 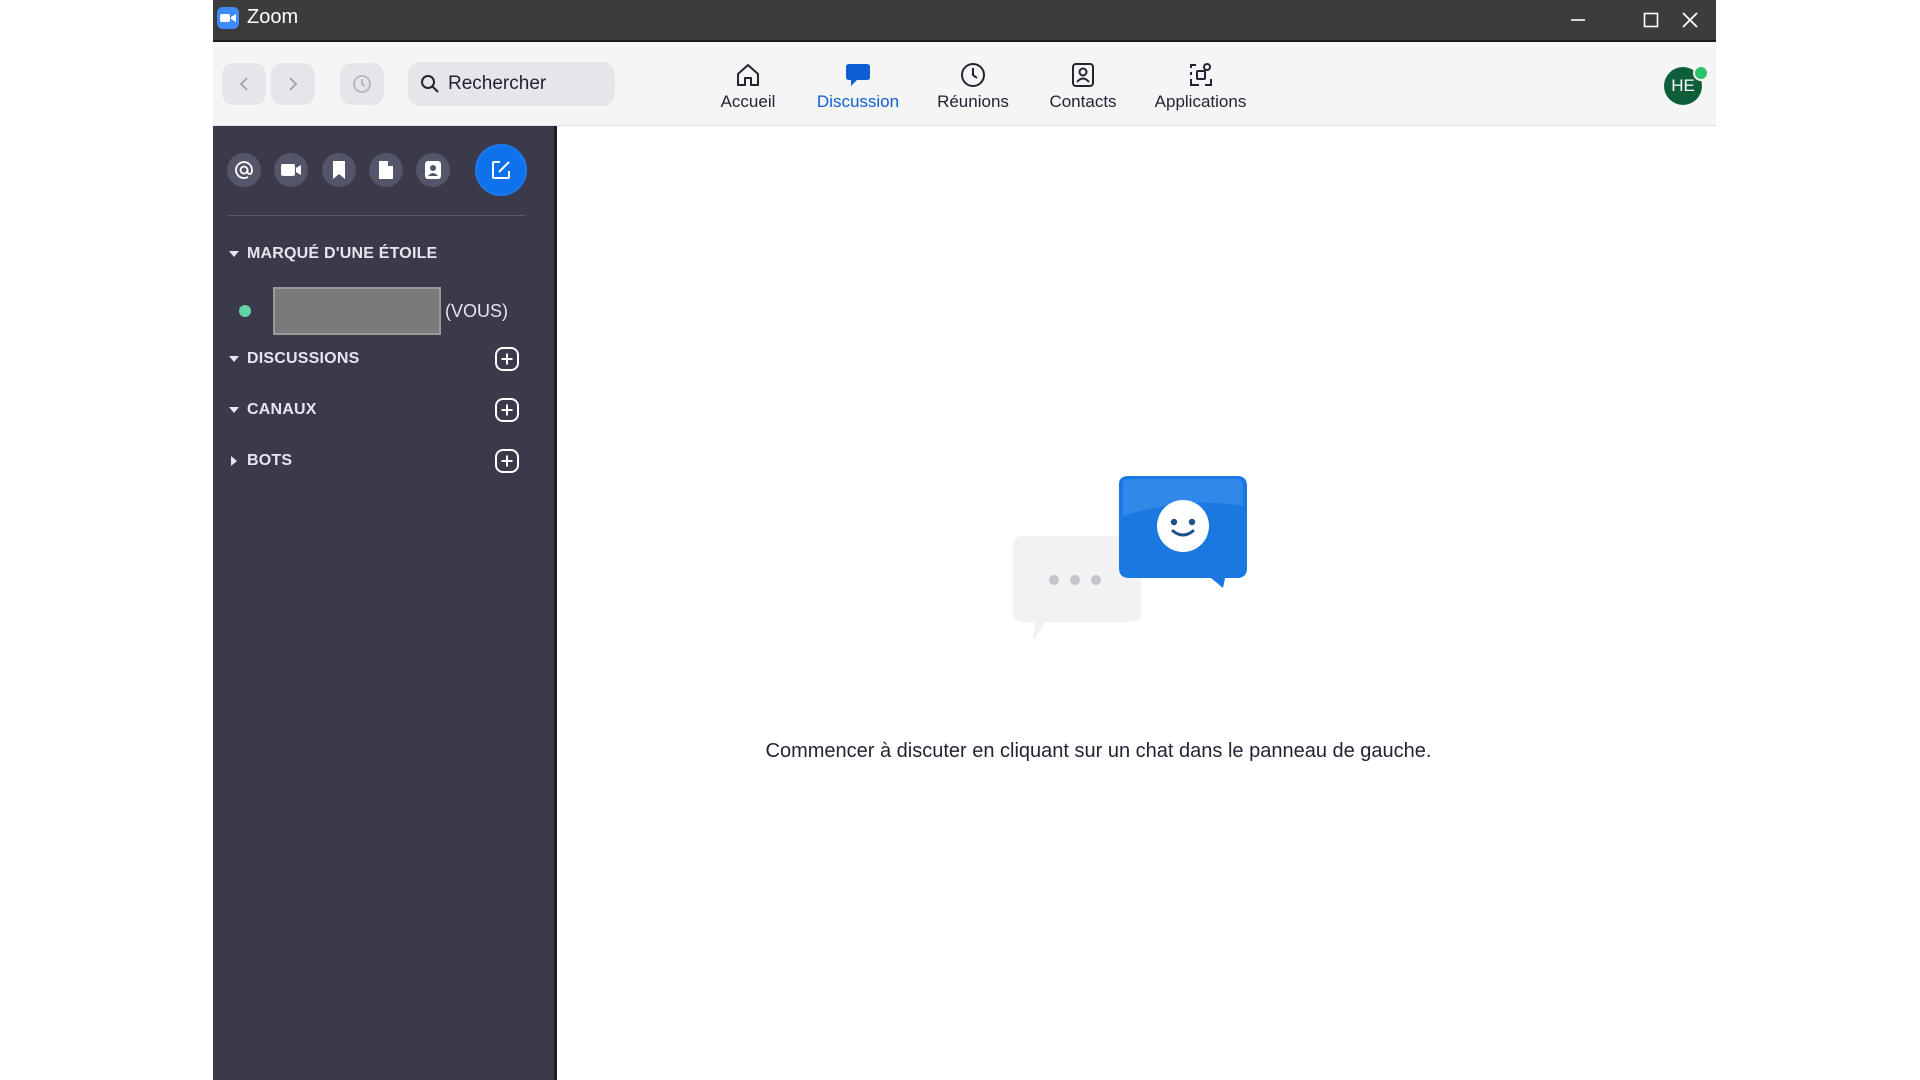 What do you see at coordinates (1651, 20) in the screenshot?
I see `maximize-icon` at bounding box center [1651, 20].